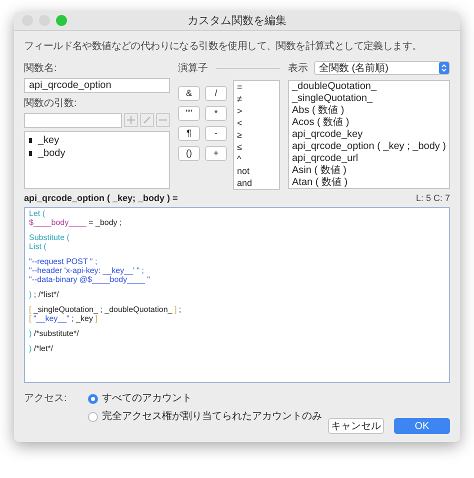 This screenshot has height=478, width=474. I want to click on dropdown-arrows-icon, so click(444, 68).